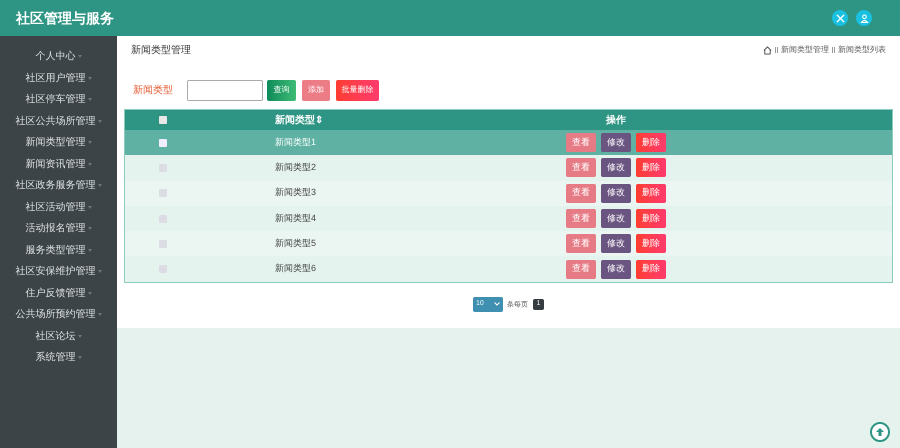  What do you see at coordinates (508, 193) in the screenshot?
I see `table-row: 新闻类型3 查看 修改 删除` at bounding box center [508, 193].